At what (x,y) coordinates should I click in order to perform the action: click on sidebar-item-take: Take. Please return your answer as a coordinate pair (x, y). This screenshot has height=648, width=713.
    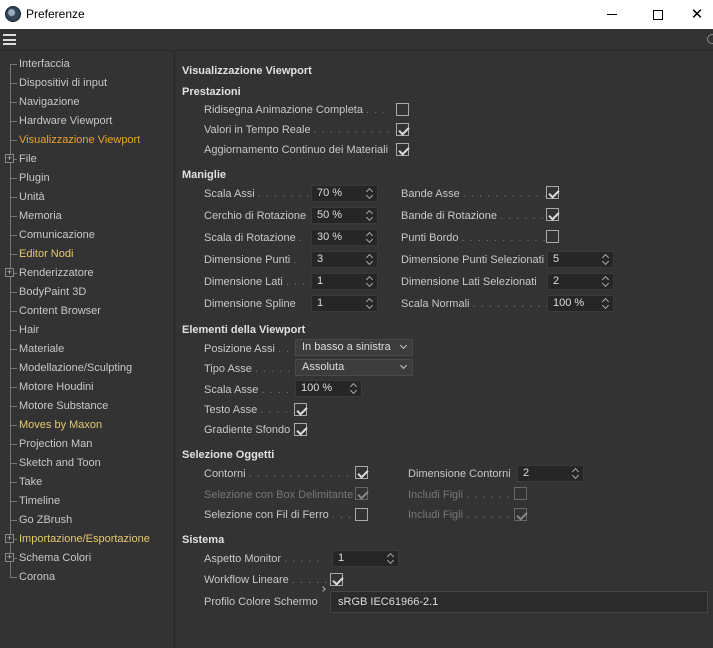
    Looking at the image, I should click on (26, 482).